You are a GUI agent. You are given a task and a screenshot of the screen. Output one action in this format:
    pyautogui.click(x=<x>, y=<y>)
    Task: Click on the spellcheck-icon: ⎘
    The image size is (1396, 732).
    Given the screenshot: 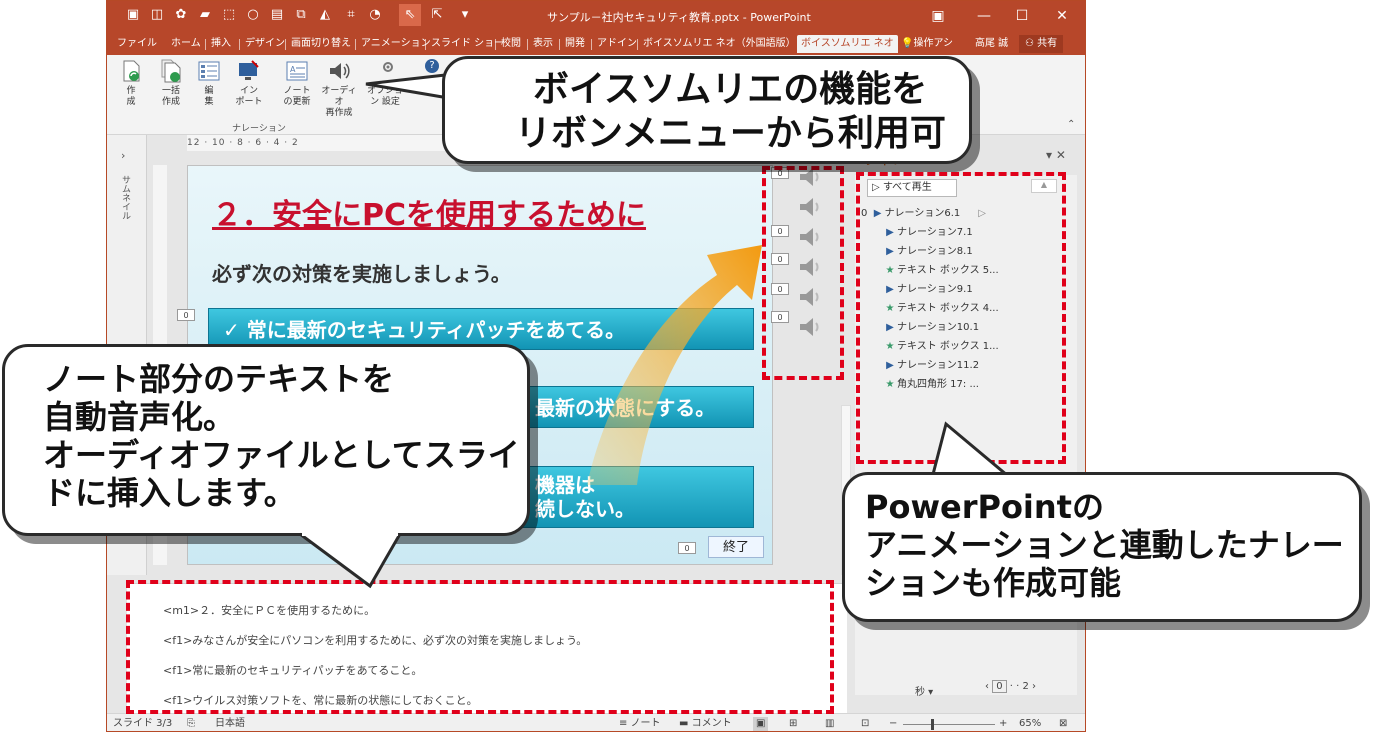 What is the action you would take?
    pyautogui.click(x=191, y=724)
    